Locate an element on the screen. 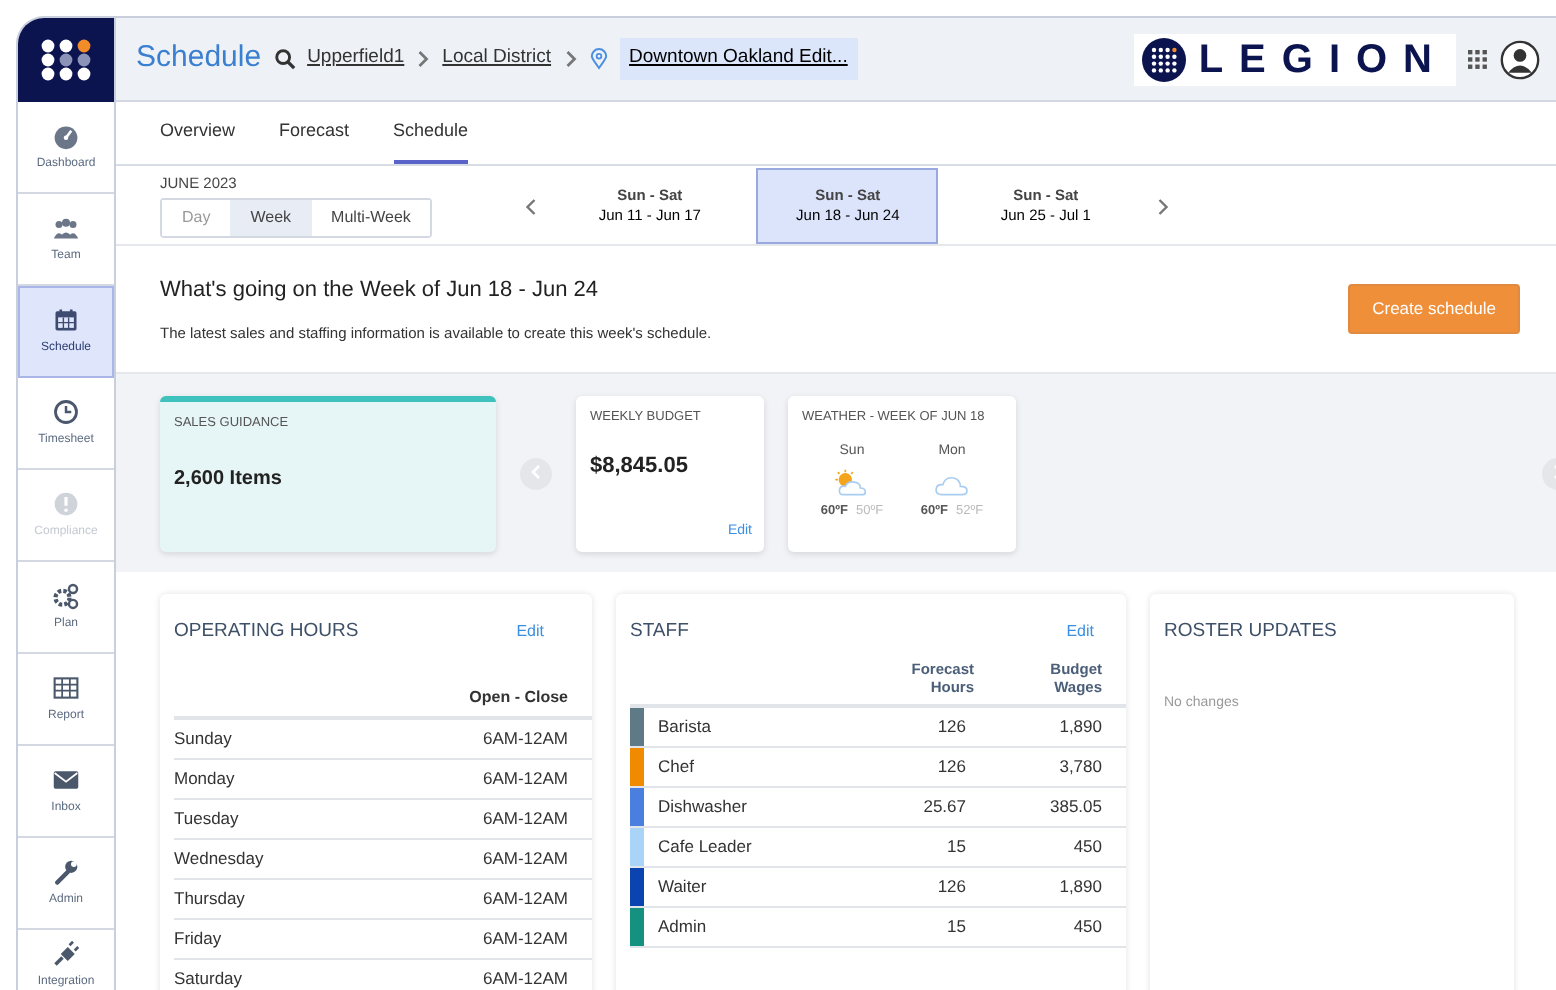 Image resolution: width=1556 pixels, height=990 pixels. app-logo-icon is located at coordinates (66, 60).